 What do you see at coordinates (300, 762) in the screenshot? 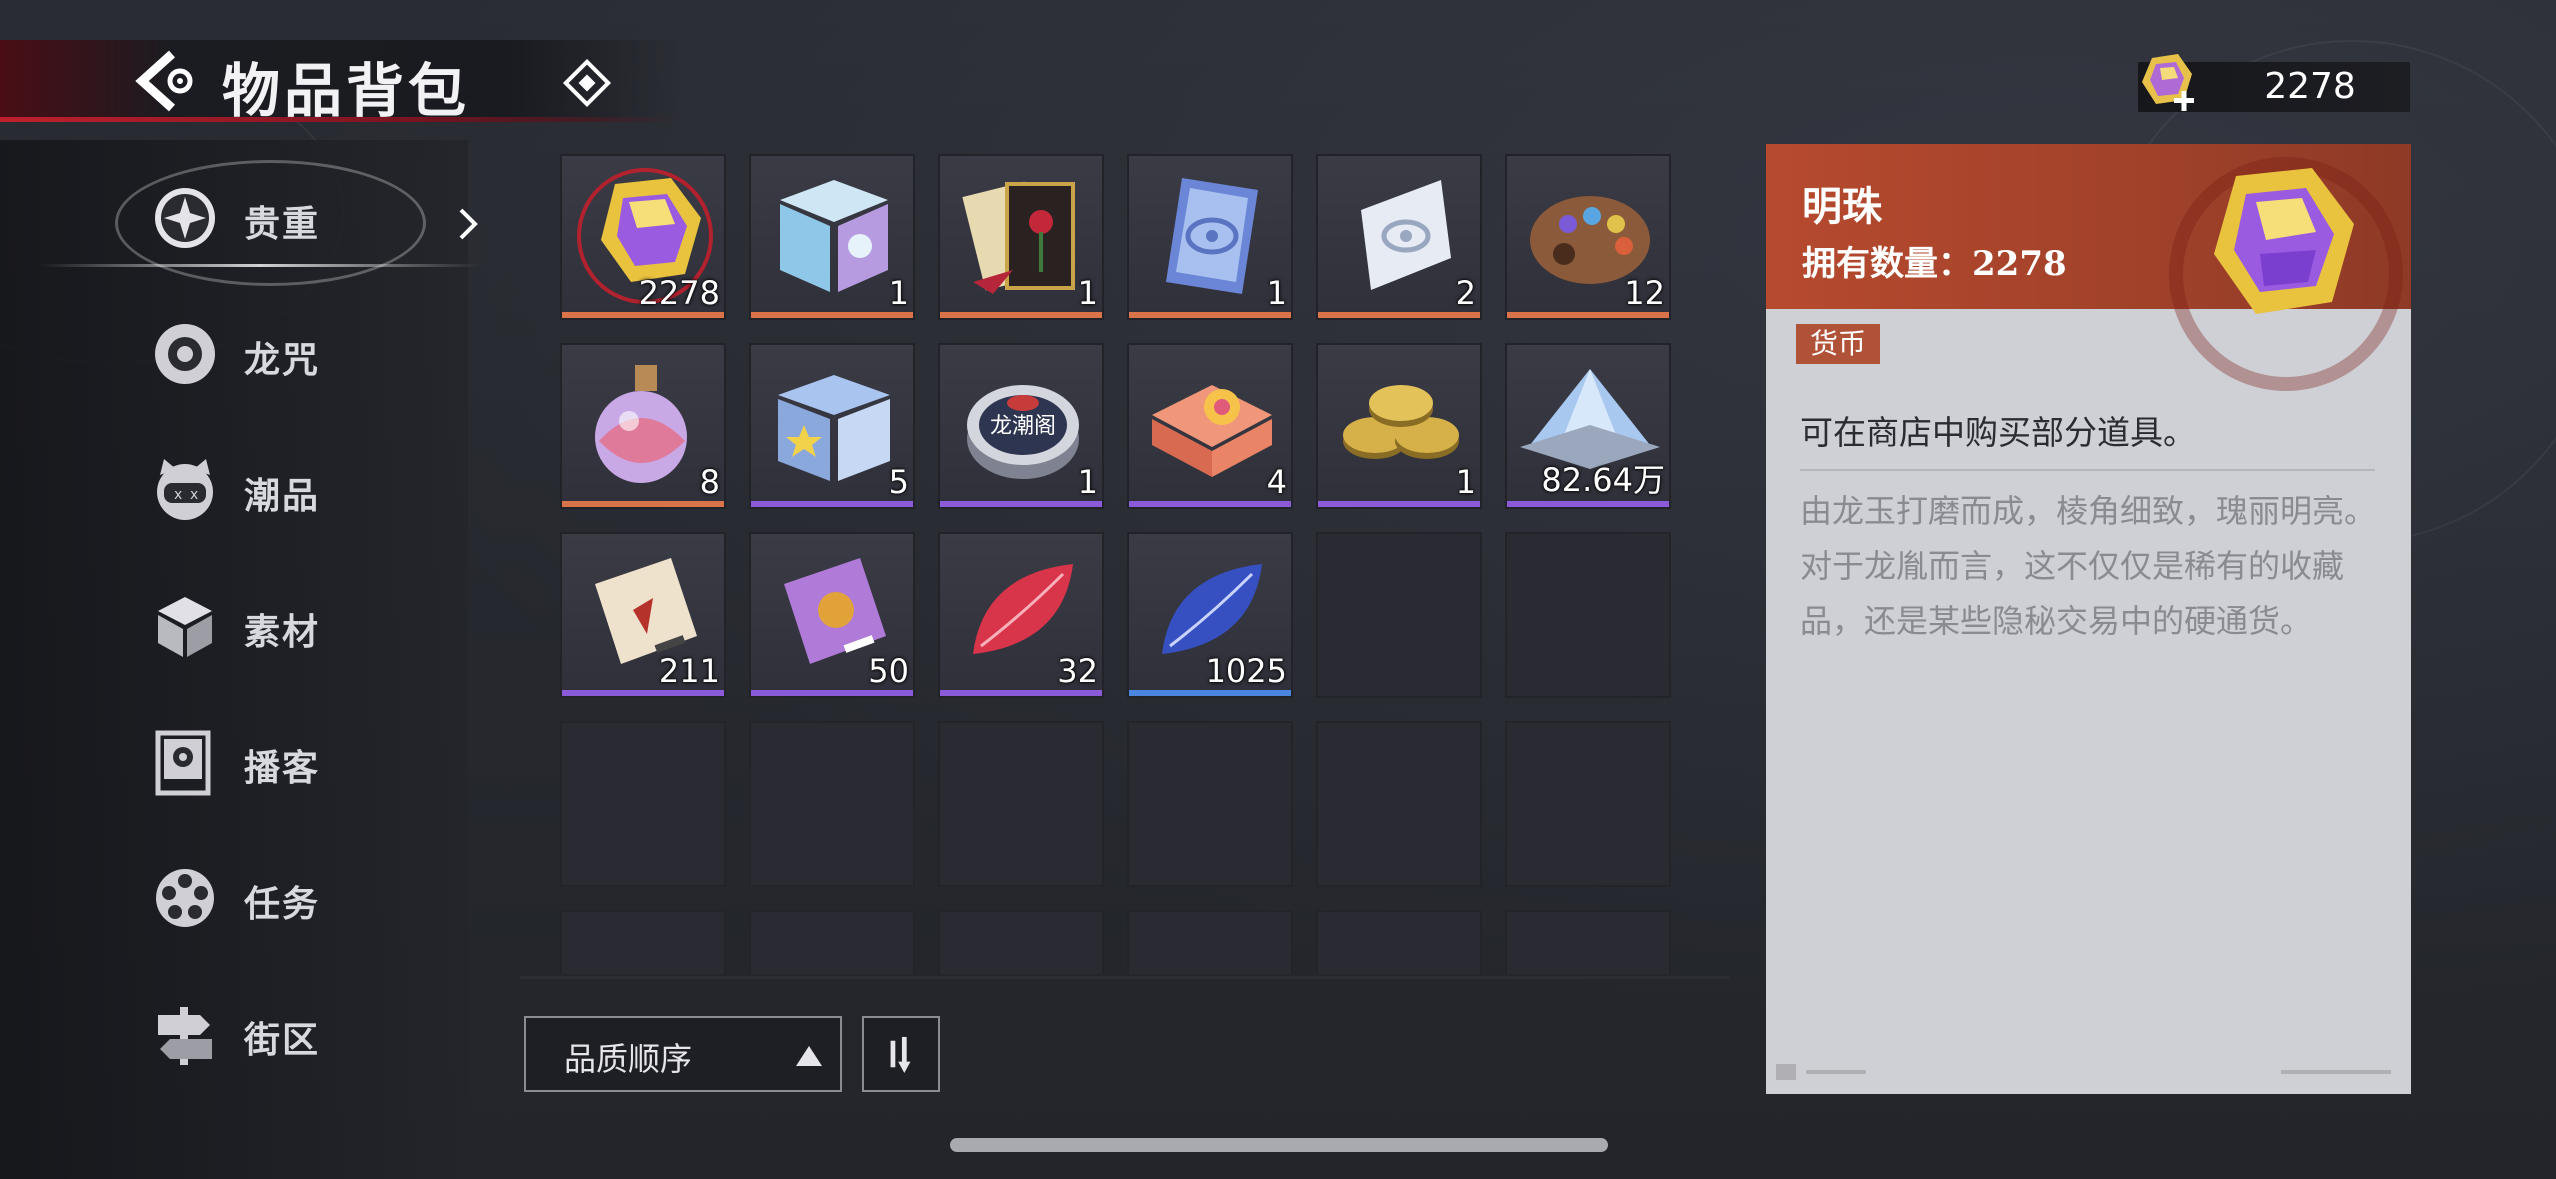
I see `sidebar-item-podcast: 播客` at bounding box center [300, 762].